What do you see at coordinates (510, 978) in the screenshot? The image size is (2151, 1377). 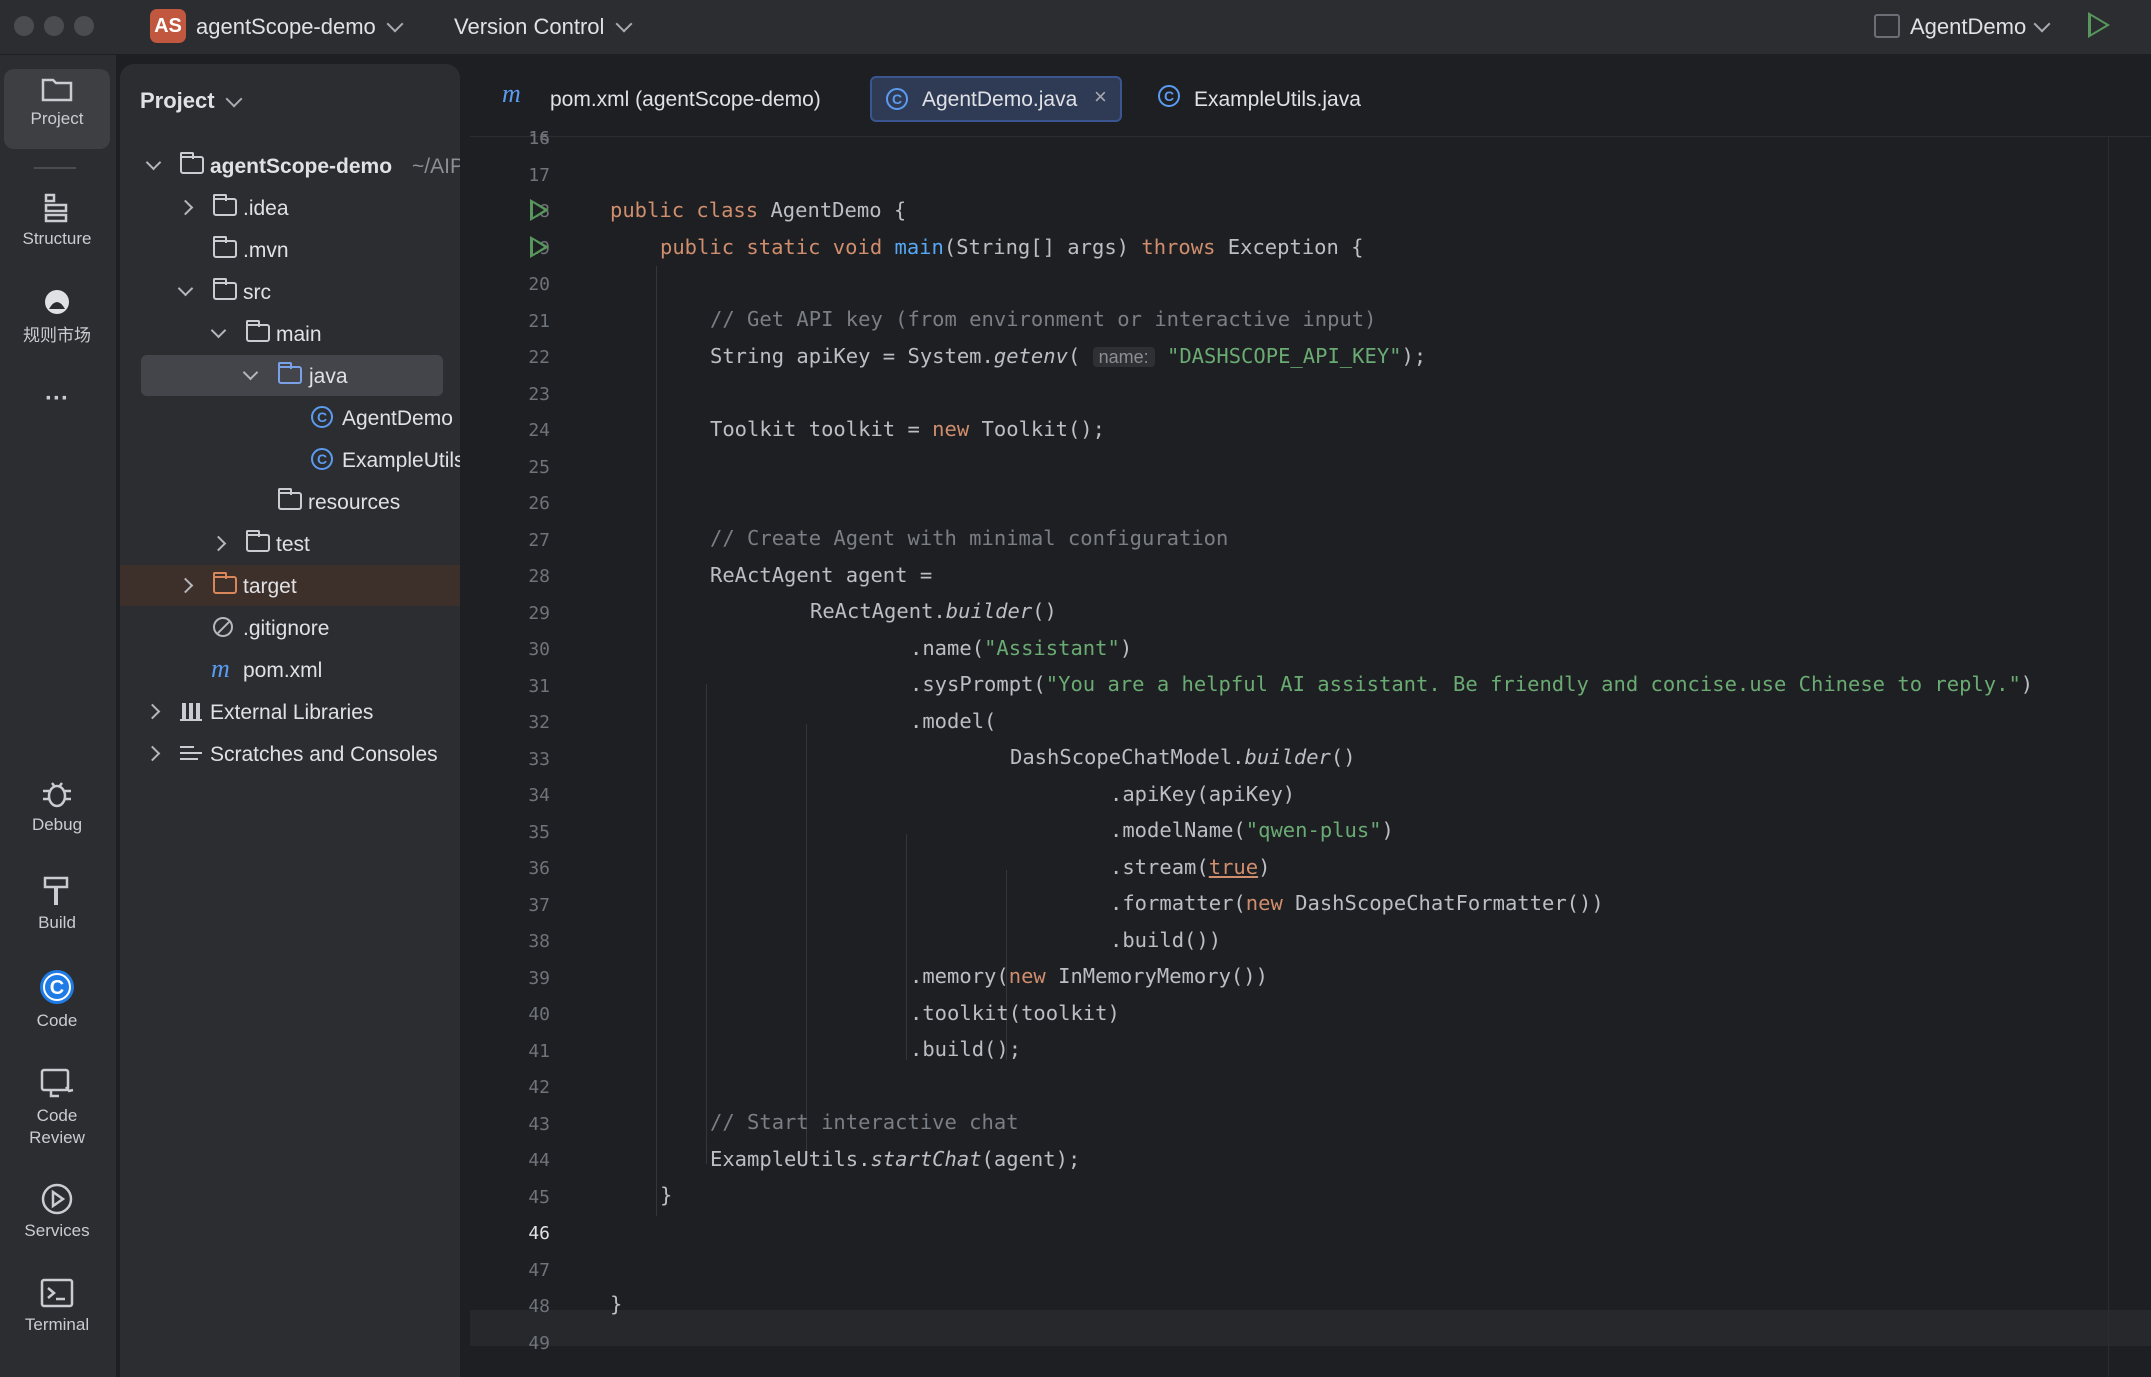 I see `line-number: 39` at bounding box center [510, 978].